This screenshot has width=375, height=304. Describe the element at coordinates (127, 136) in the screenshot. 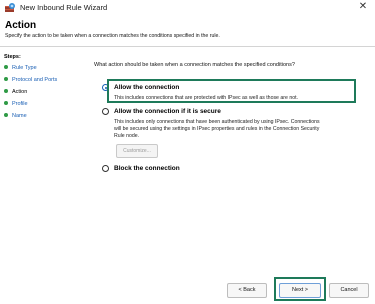

I see `description-line: Rule node.` at that location.